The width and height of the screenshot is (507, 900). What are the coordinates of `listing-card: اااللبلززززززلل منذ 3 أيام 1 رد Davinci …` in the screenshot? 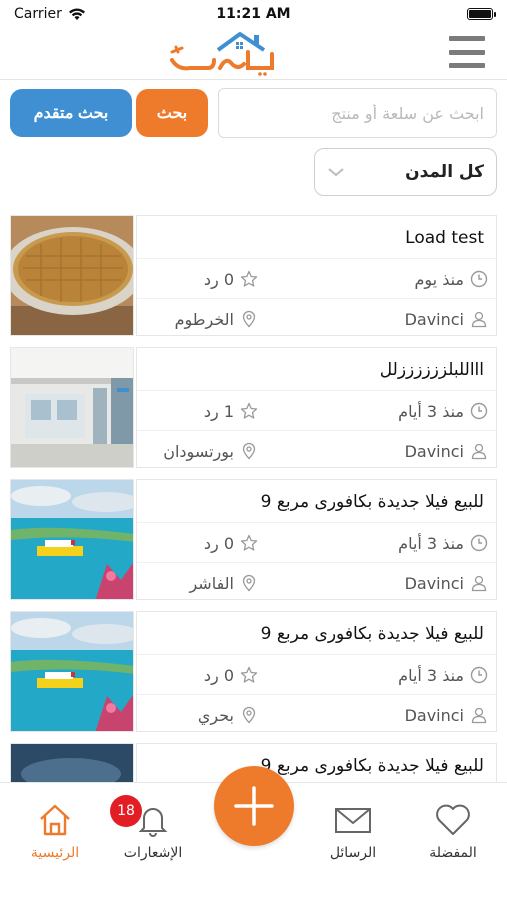 It's located at (253, 407).